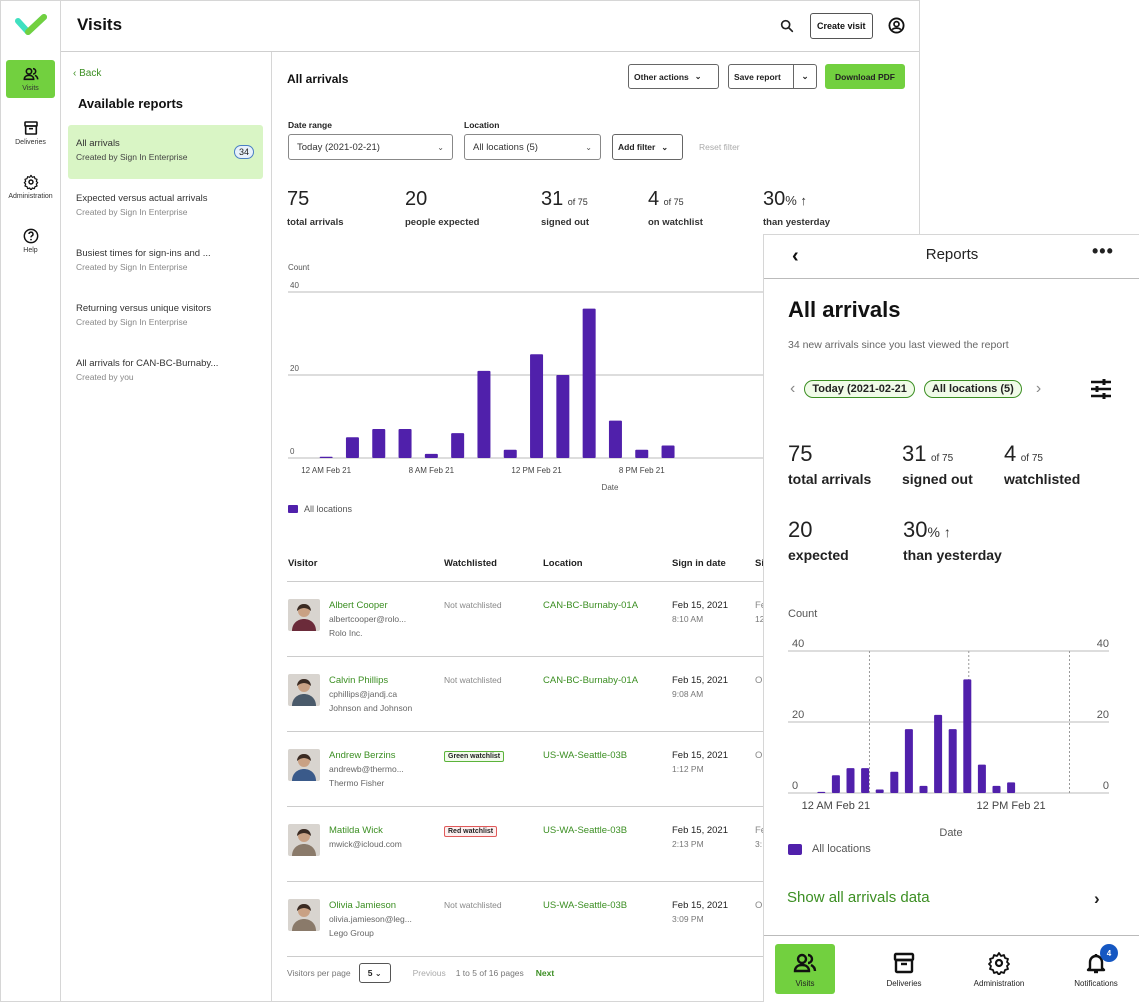 The height and width of the screenshot is (1002, 1139). Describe the element at coordinates (939, 532) in the screenshot. I see `stat-suffix: % ↑` at that location.